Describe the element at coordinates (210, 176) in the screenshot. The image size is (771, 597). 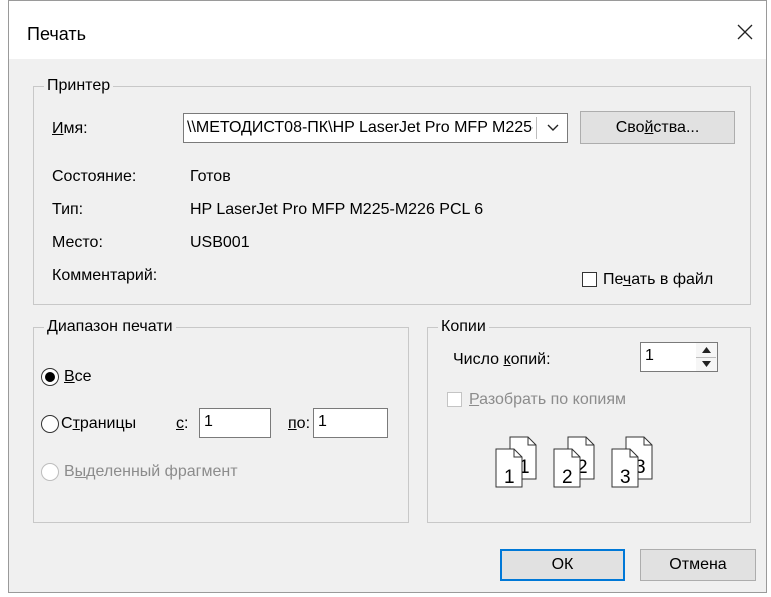
I see `status-value: Готов` at that location.